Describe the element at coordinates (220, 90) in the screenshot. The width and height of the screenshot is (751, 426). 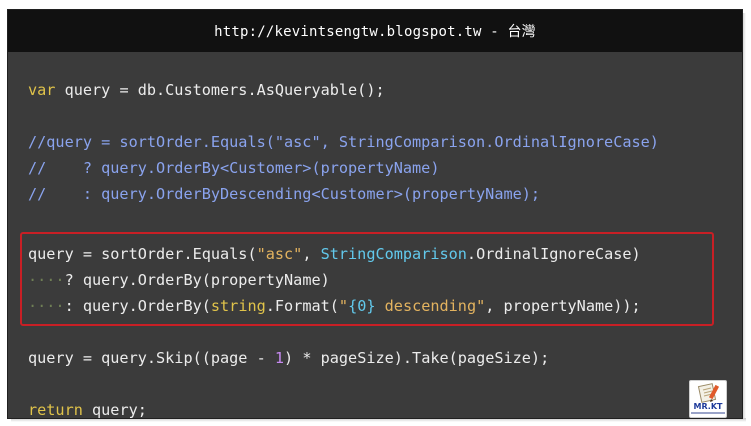
I see `code-text: query = db.Customers.AsQueryable();` at that location.